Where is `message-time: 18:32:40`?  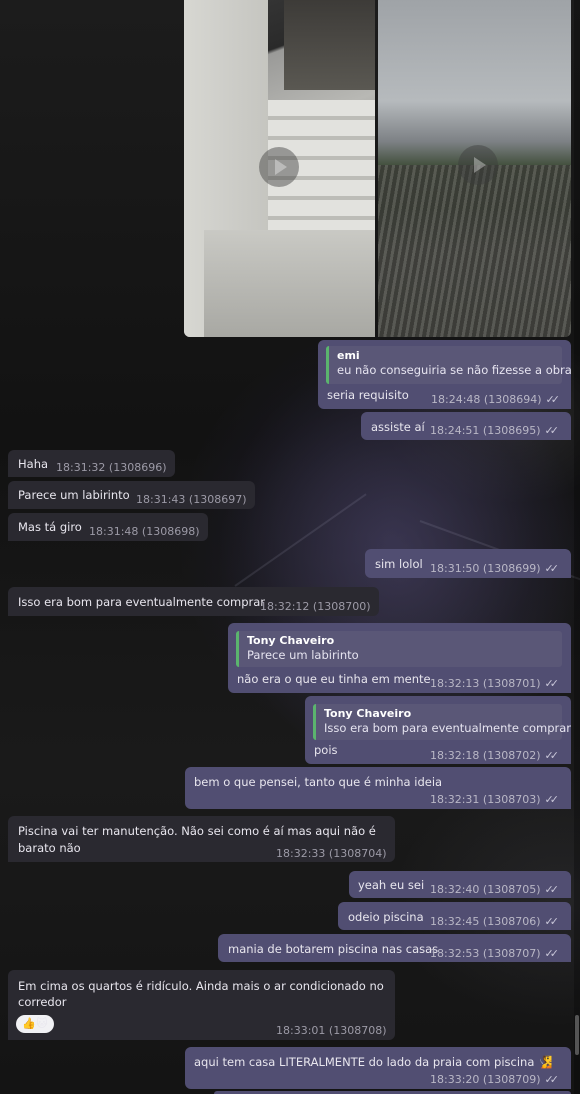
message-time: 18:32:40 is located at coordinates (455, 889).